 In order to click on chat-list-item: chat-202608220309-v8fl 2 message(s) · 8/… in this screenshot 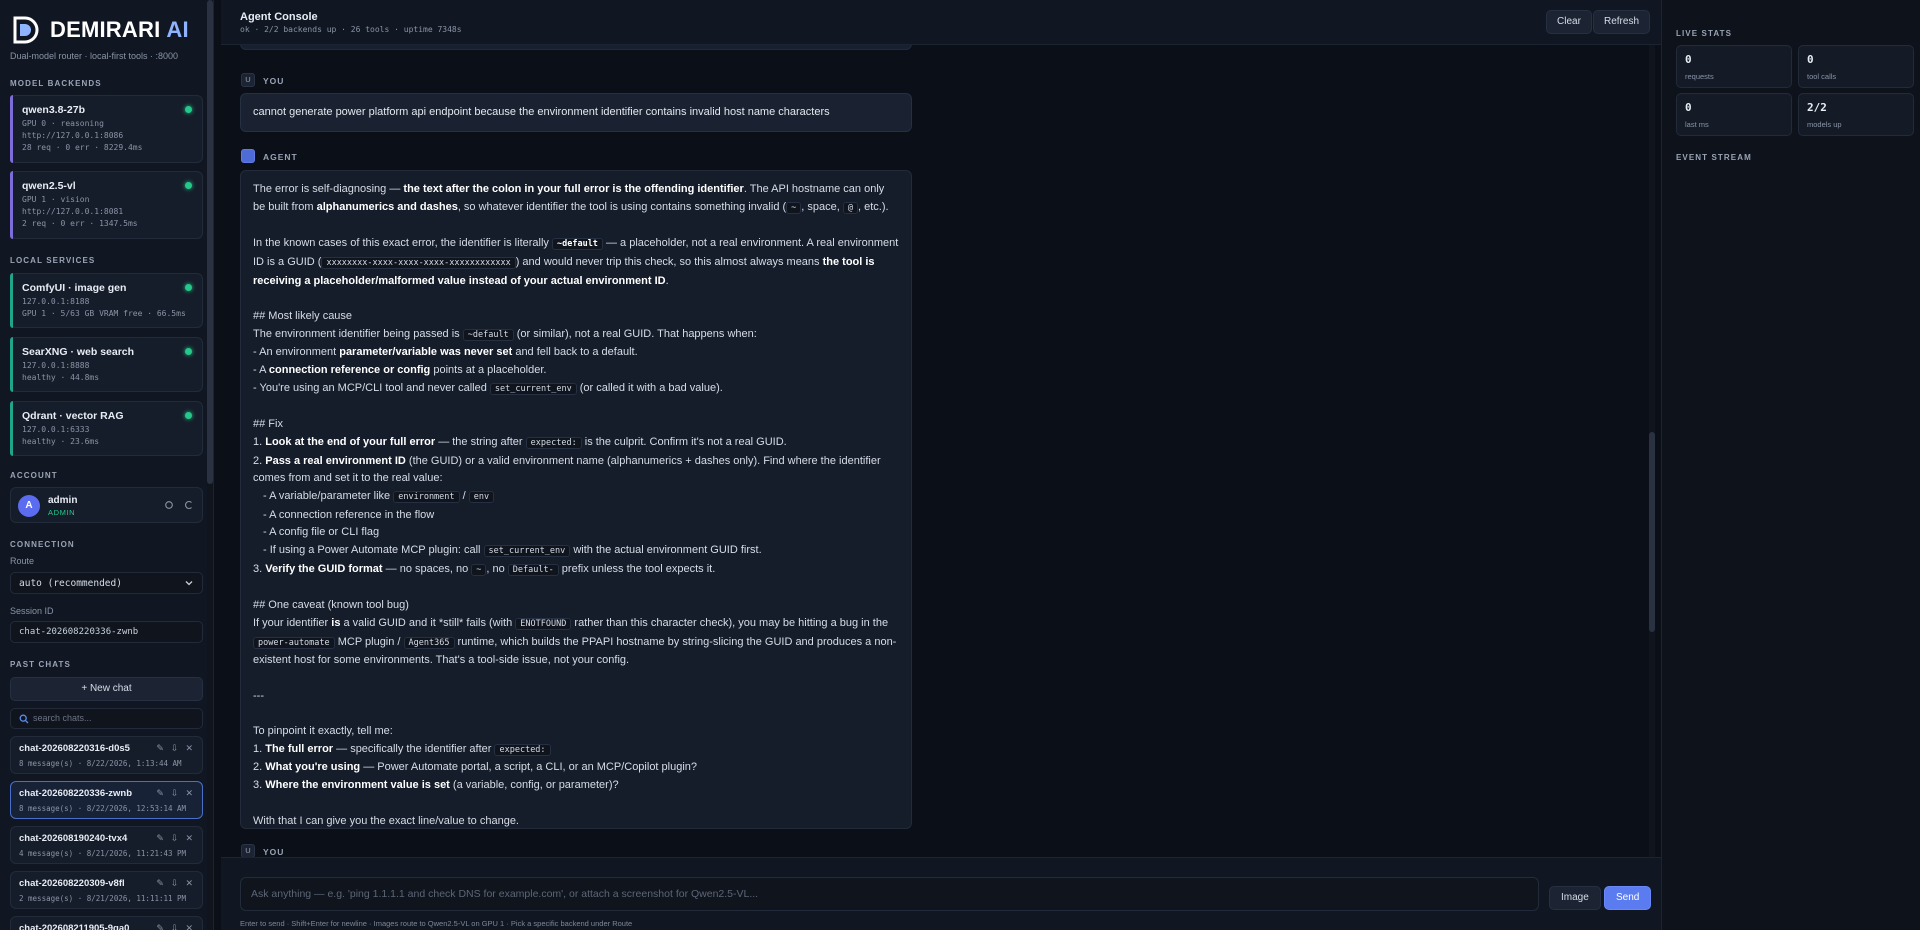, I will do `click(106, 890)`.